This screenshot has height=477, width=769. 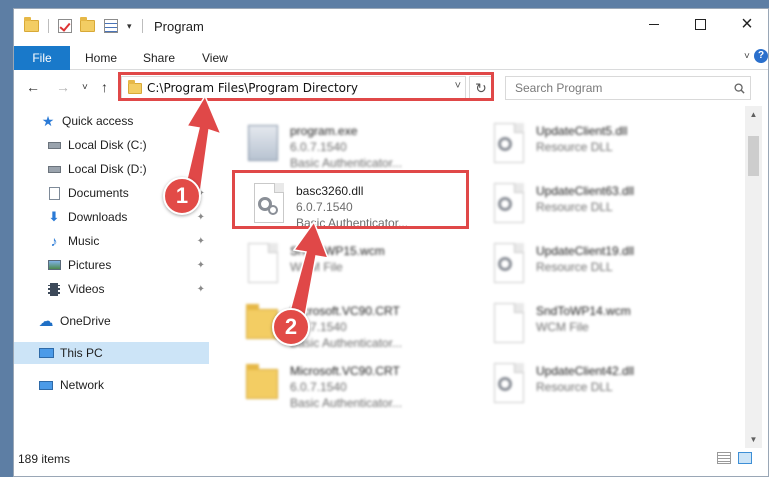 What do you see at coordinates (753, 277) in the screenshot?
I see `vertical-scrollbar: ▲ ▼` at bounding box center [753, 277].